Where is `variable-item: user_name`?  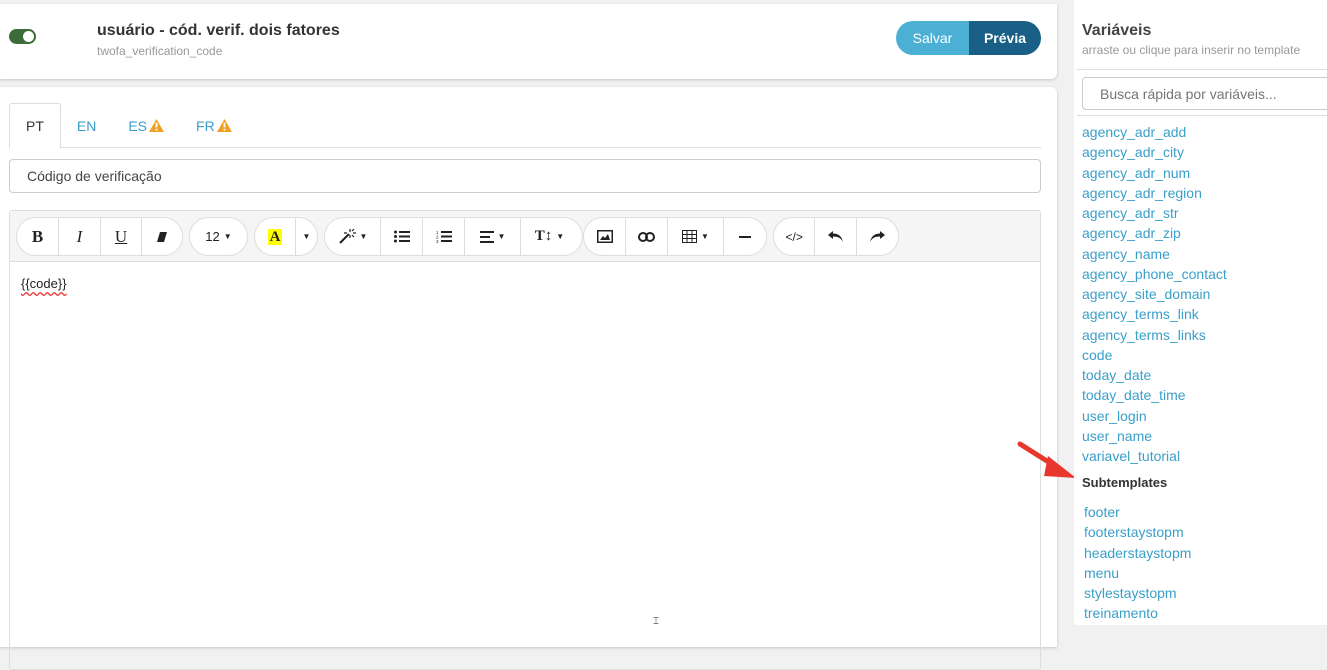
variable-item: user_name is located at coordinates (1154, 436).